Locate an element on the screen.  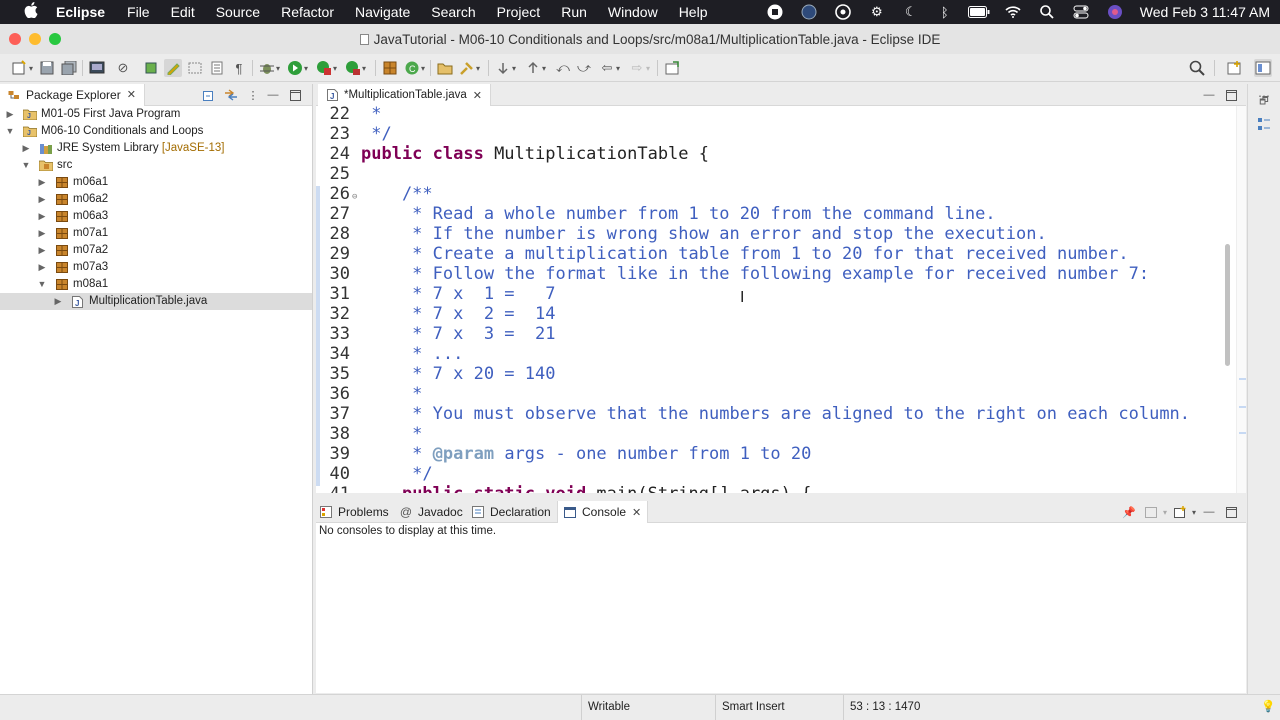
tip-bulb-icon: 💡 is located at coordinates (1267, 707).